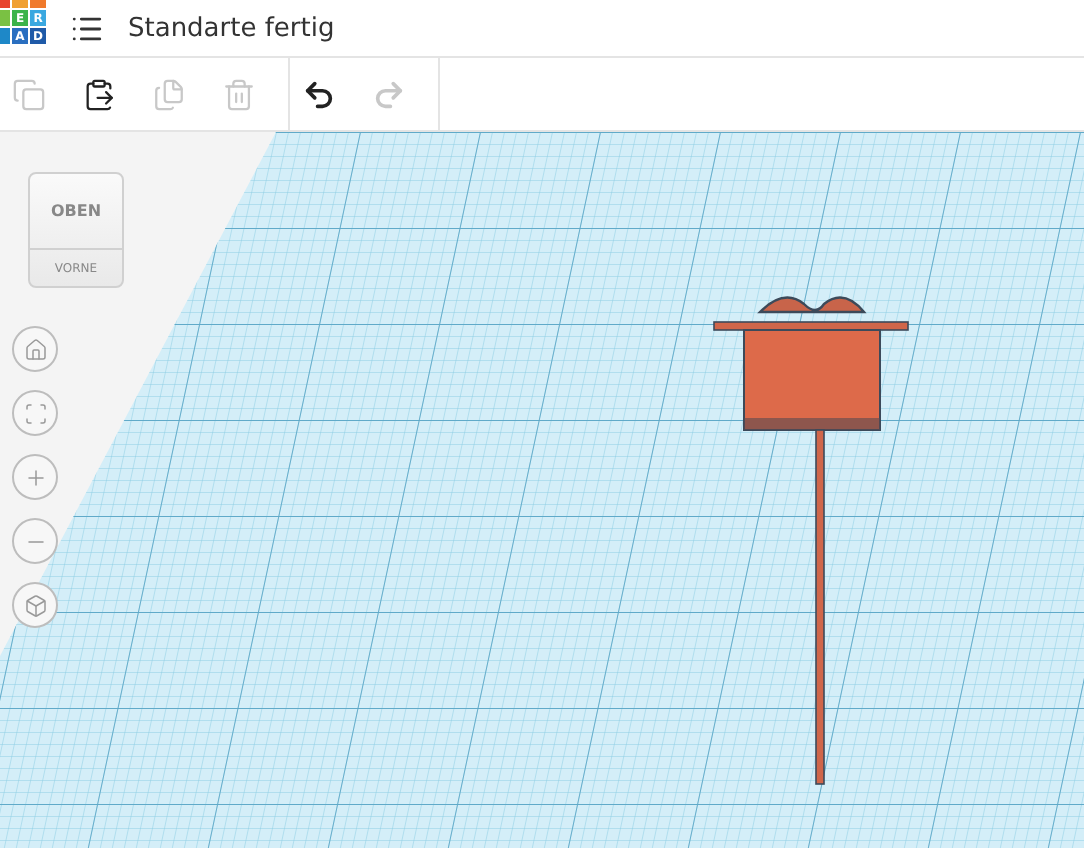 This screenshot has width=1084, height=848. Describe the element at coordinates (35, 541) in the screenshot. I see `zoom-out-button` at that location.